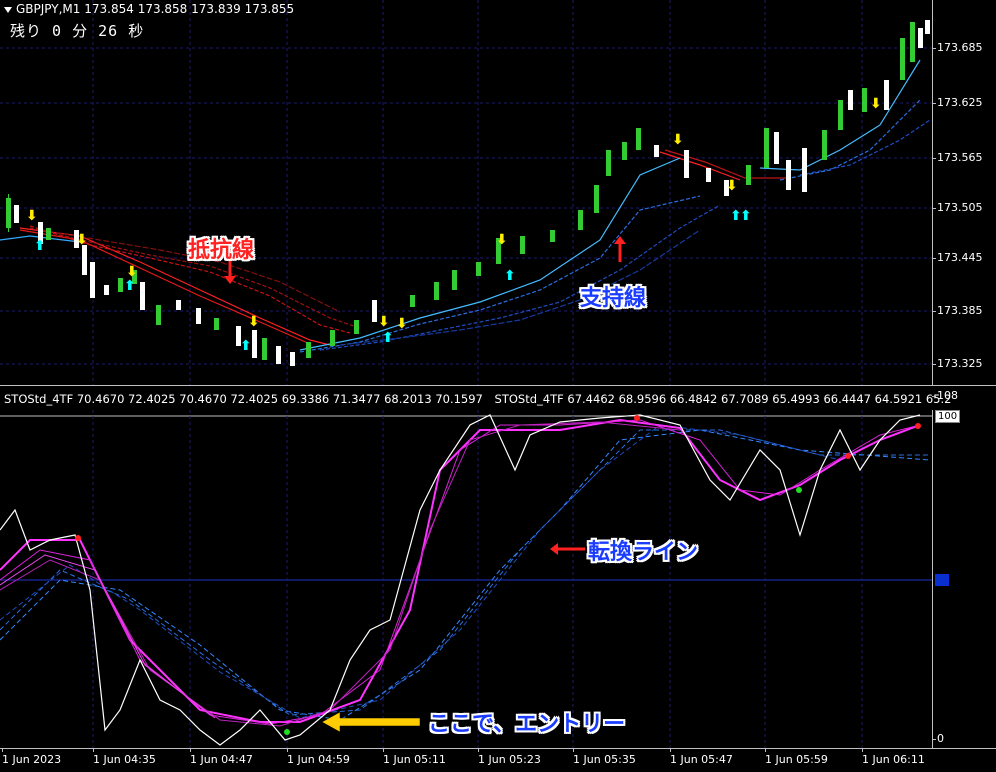 The image size is (996, 772). I want to click on time-tick: 1 Jun 2023, so click(32, 757).